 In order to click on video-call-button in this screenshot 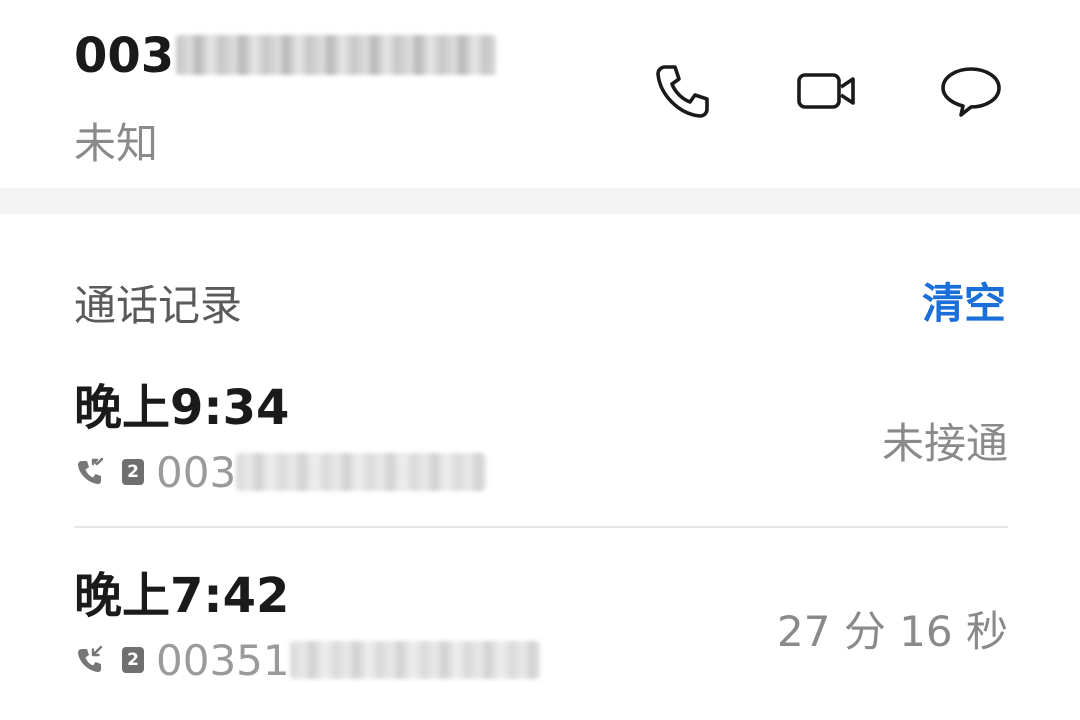, I will do `click(827, 91)`.